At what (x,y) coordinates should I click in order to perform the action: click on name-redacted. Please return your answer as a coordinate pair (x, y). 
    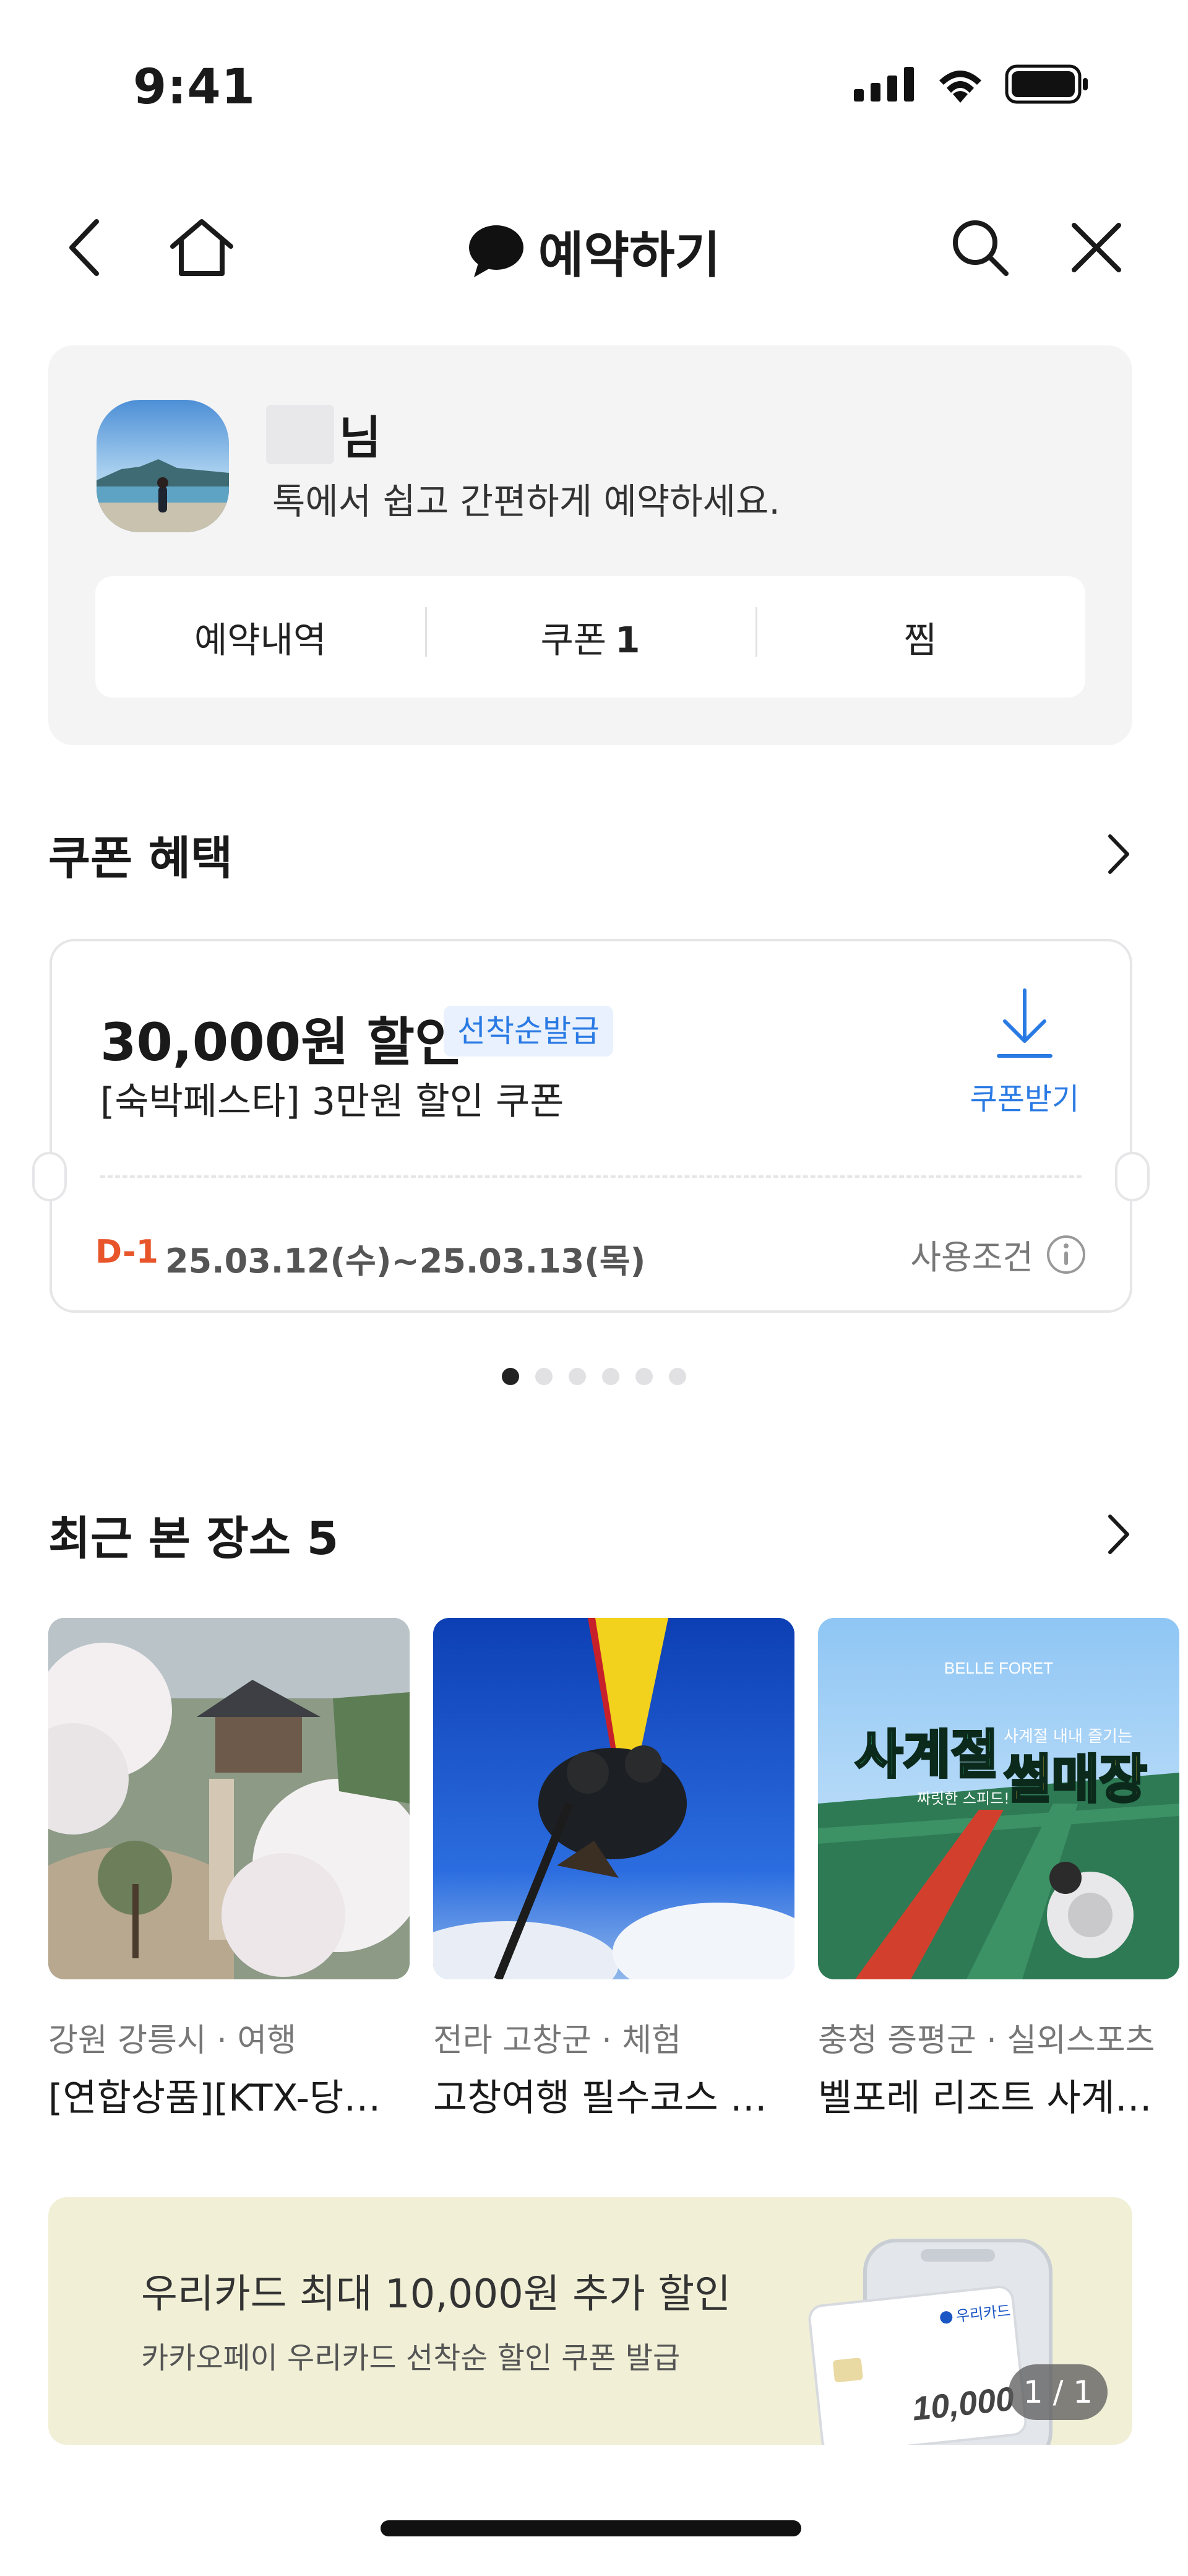
    Looking at the image, I should click on (300, 434).